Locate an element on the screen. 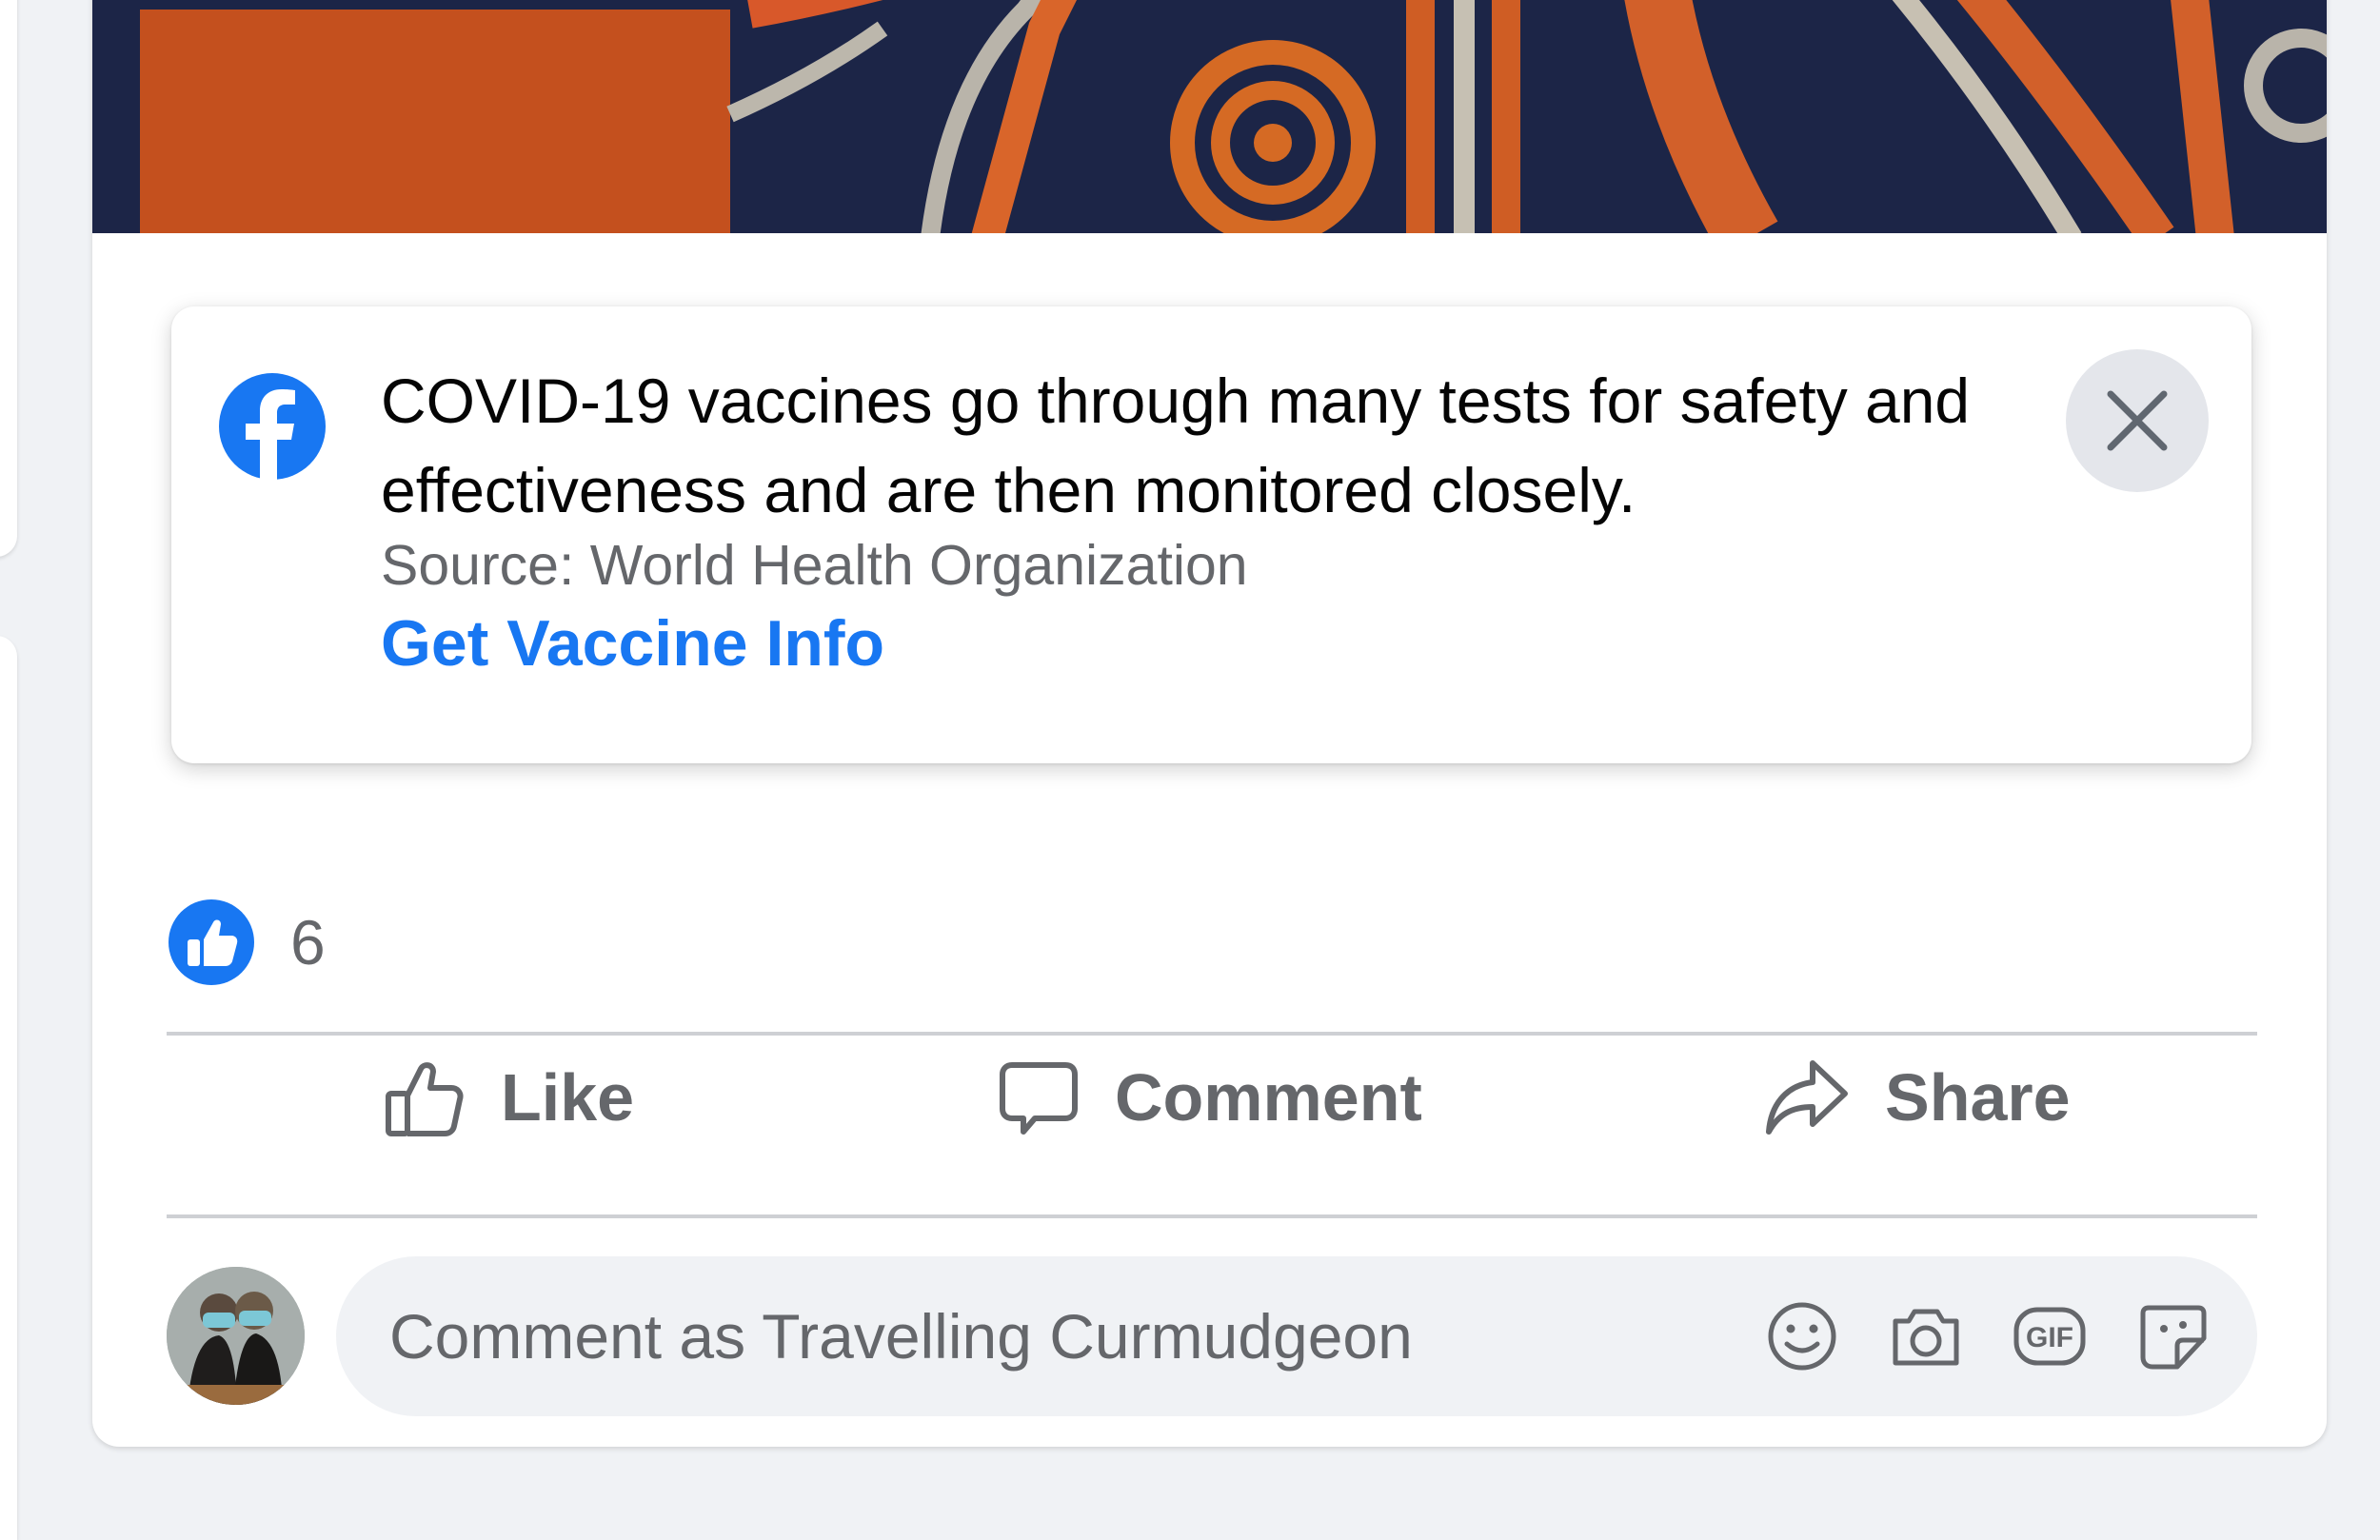 The height and width of the screenshot is (1540, 2380). avatar is located at coordinates (236, 1336).